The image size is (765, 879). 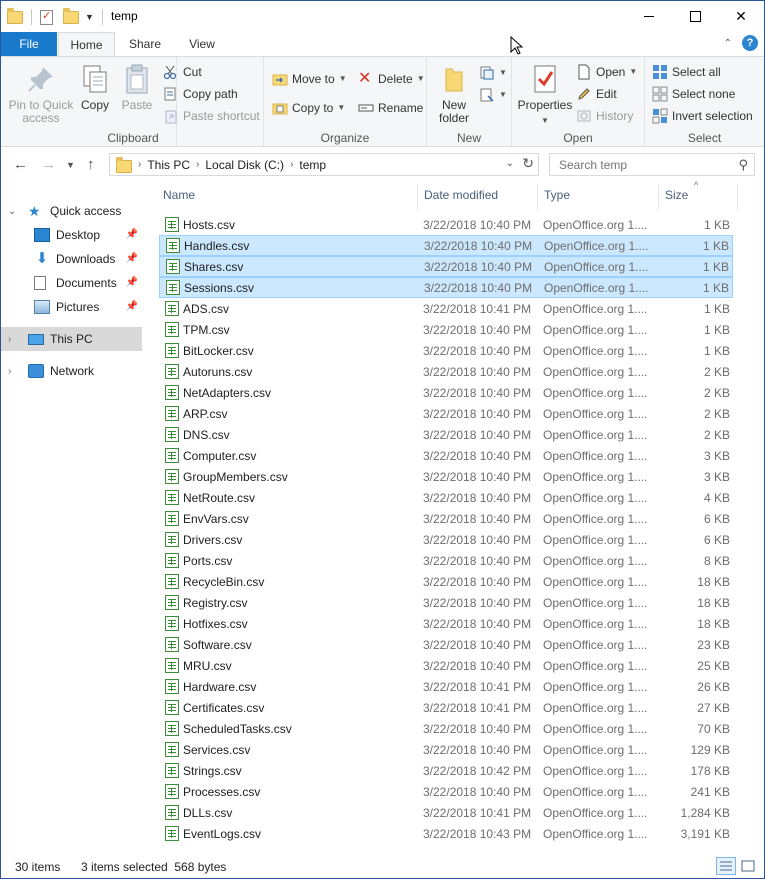 What do you see at coordinates (95, 87) in the screenshot?
I see `copy-button: Copy` at bounding box center [95, 87].